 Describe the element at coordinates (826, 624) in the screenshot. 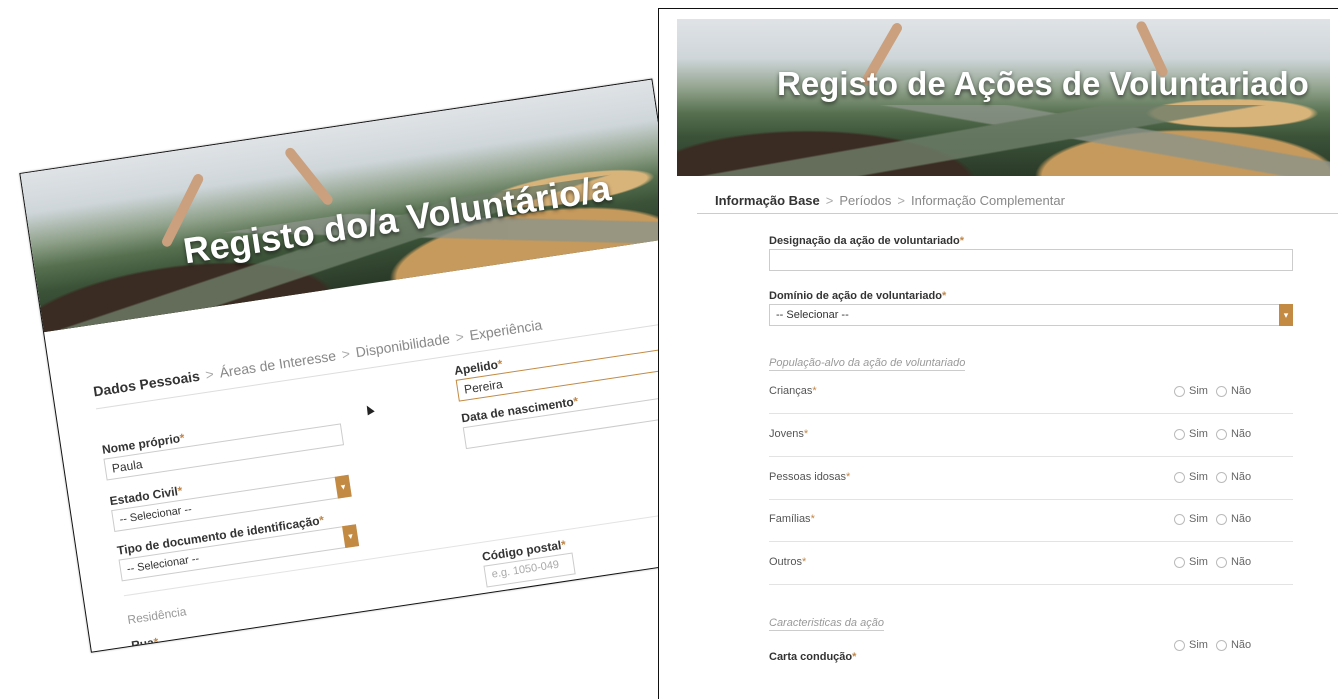

I see `caracteristicas-section-label: Caracteristicas da ação` at that location.